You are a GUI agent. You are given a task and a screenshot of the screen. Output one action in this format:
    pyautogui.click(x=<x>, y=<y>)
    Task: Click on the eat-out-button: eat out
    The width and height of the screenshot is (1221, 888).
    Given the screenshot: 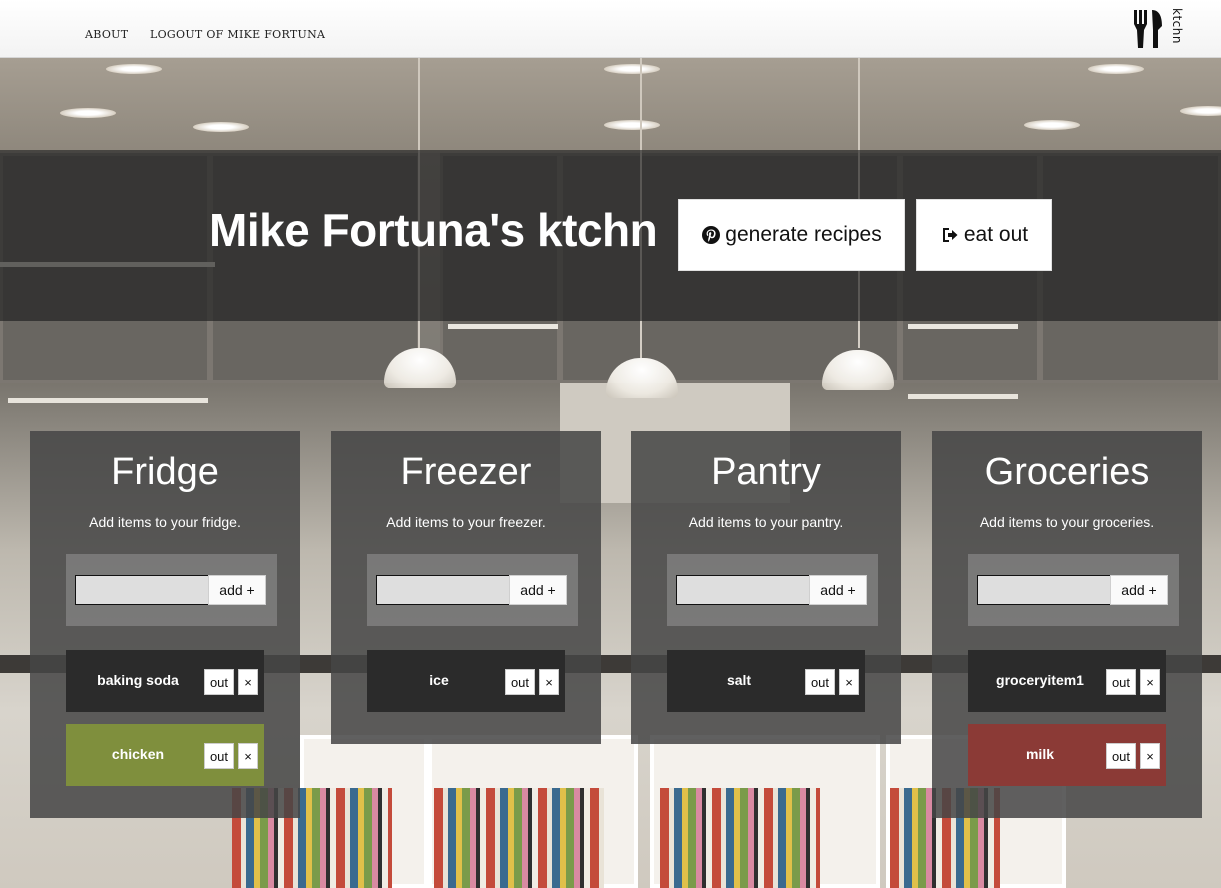 What is the action you would take?
    pyautogui.click(x=984, y=235)
    